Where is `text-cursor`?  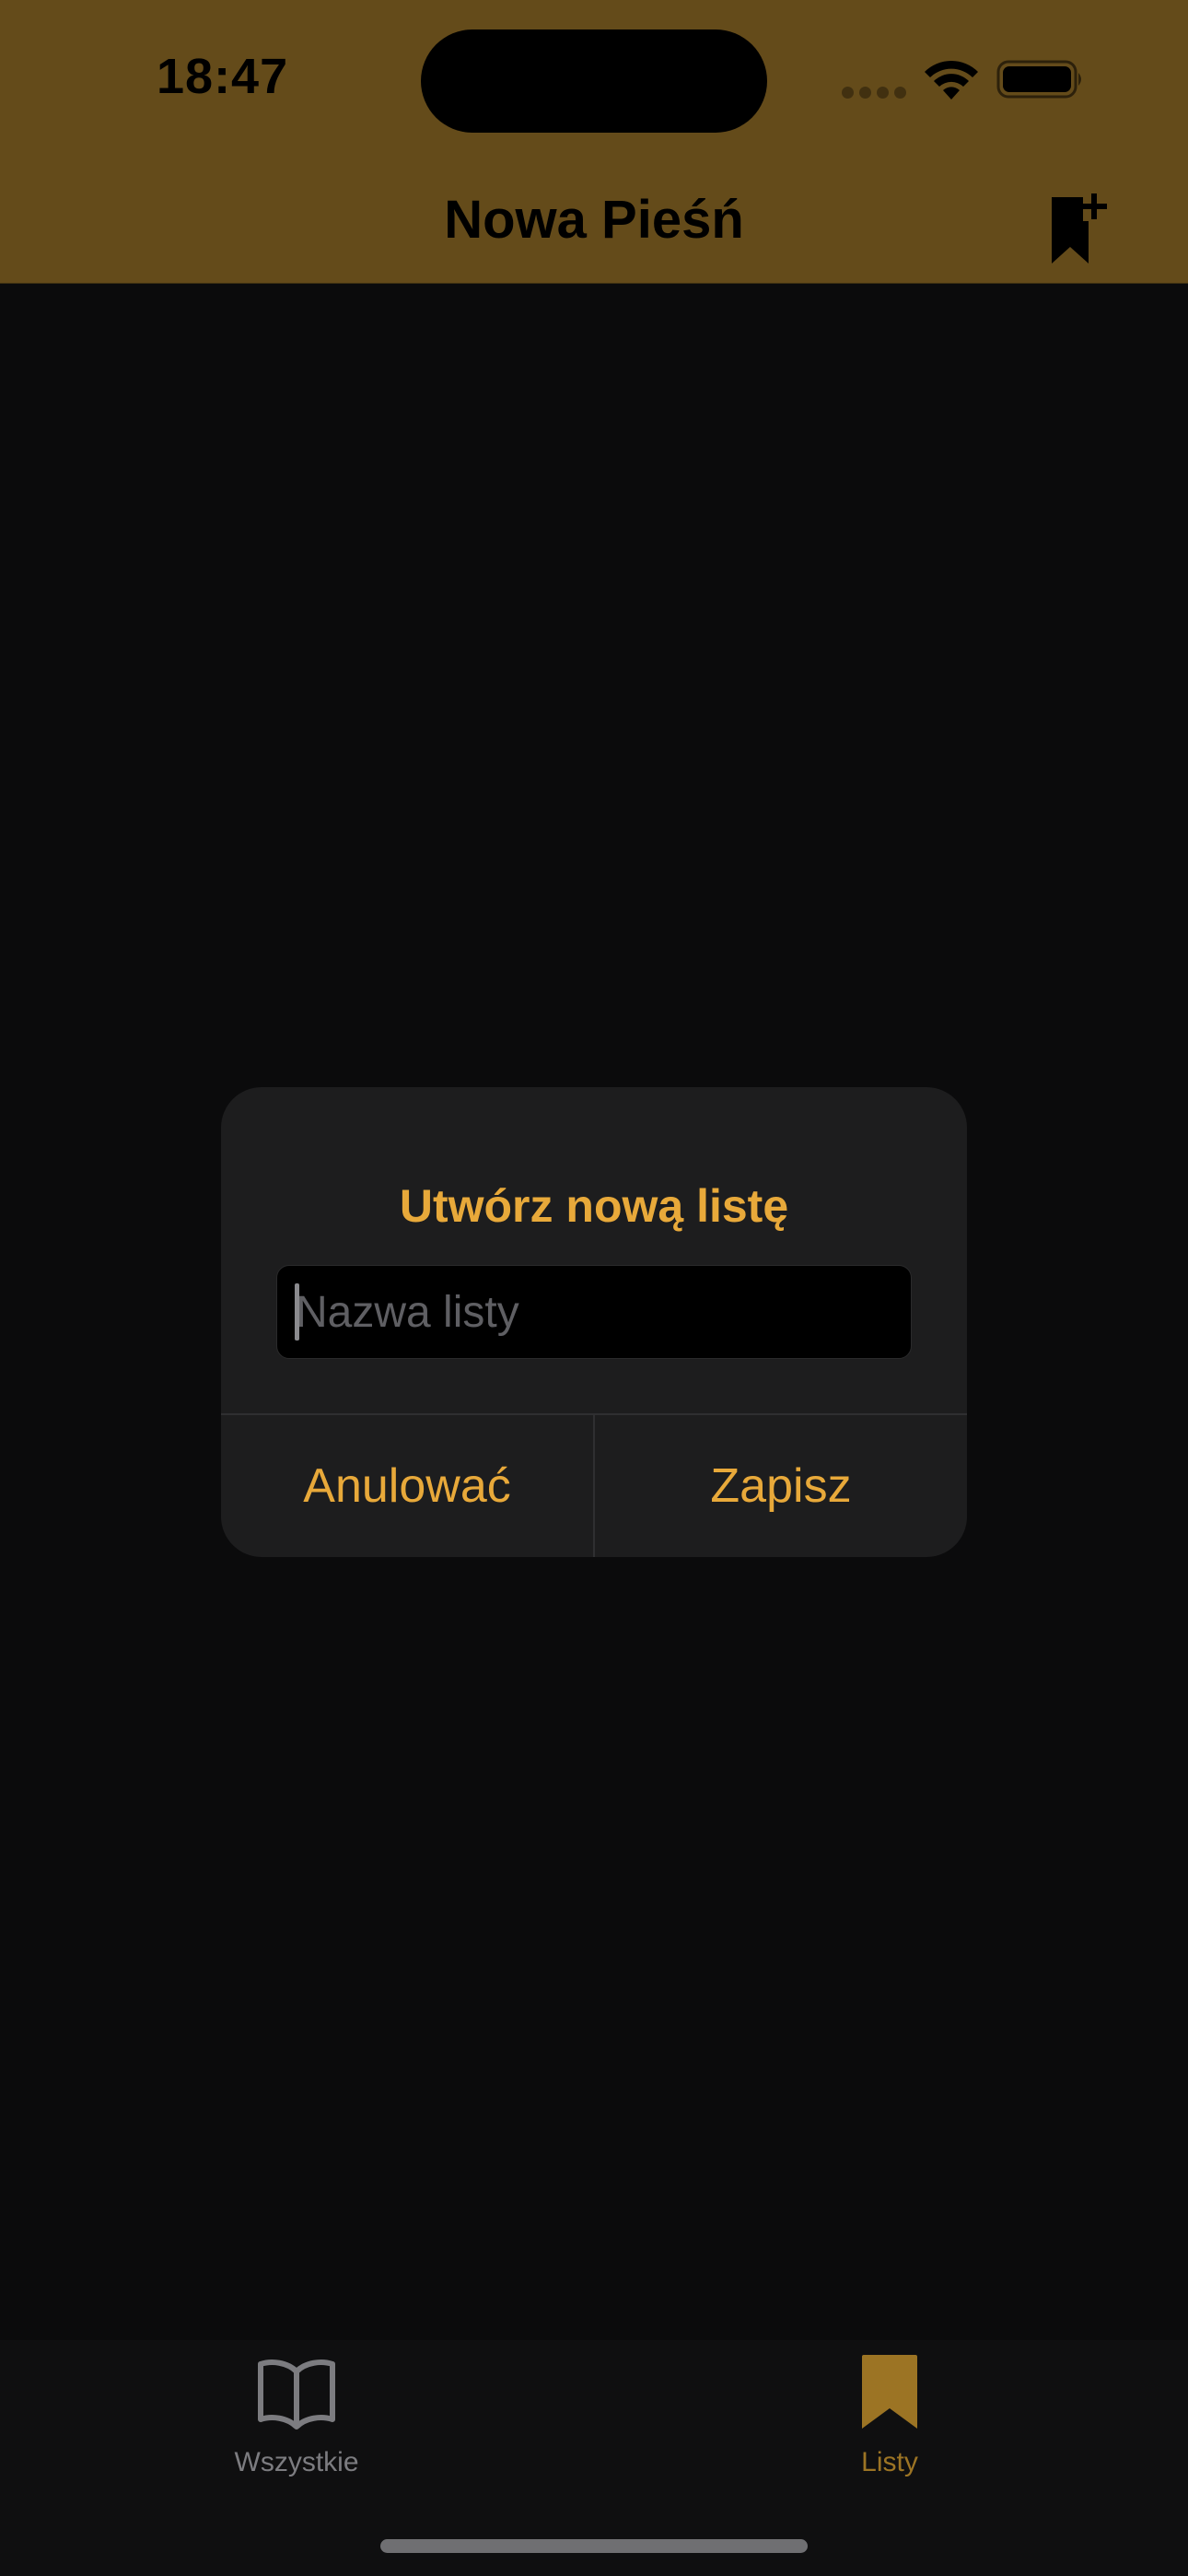
text-cursor is located at coordinates (297, 1312).